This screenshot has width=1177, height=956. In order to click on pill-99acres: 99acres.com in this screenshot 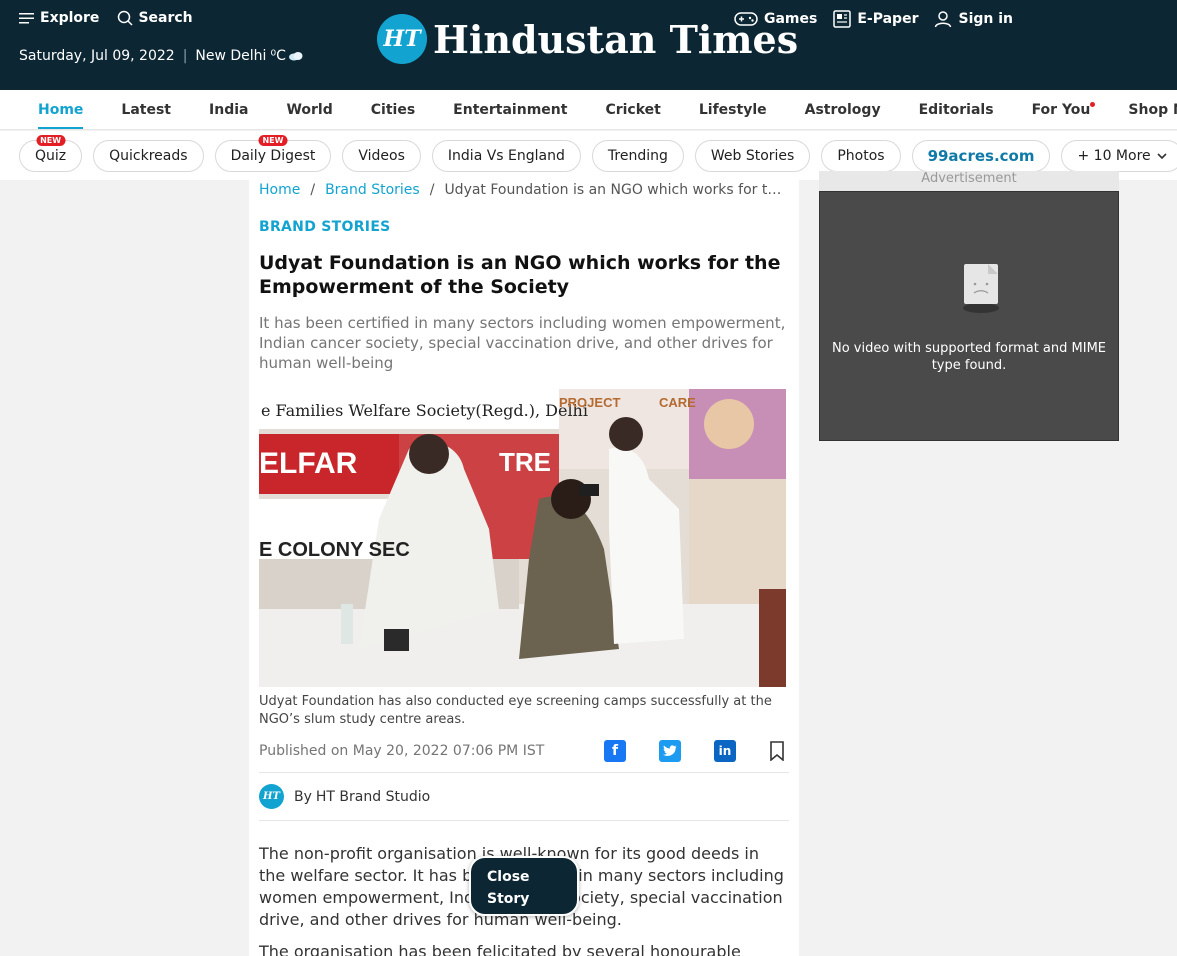, I will do `click(981, 155)`.